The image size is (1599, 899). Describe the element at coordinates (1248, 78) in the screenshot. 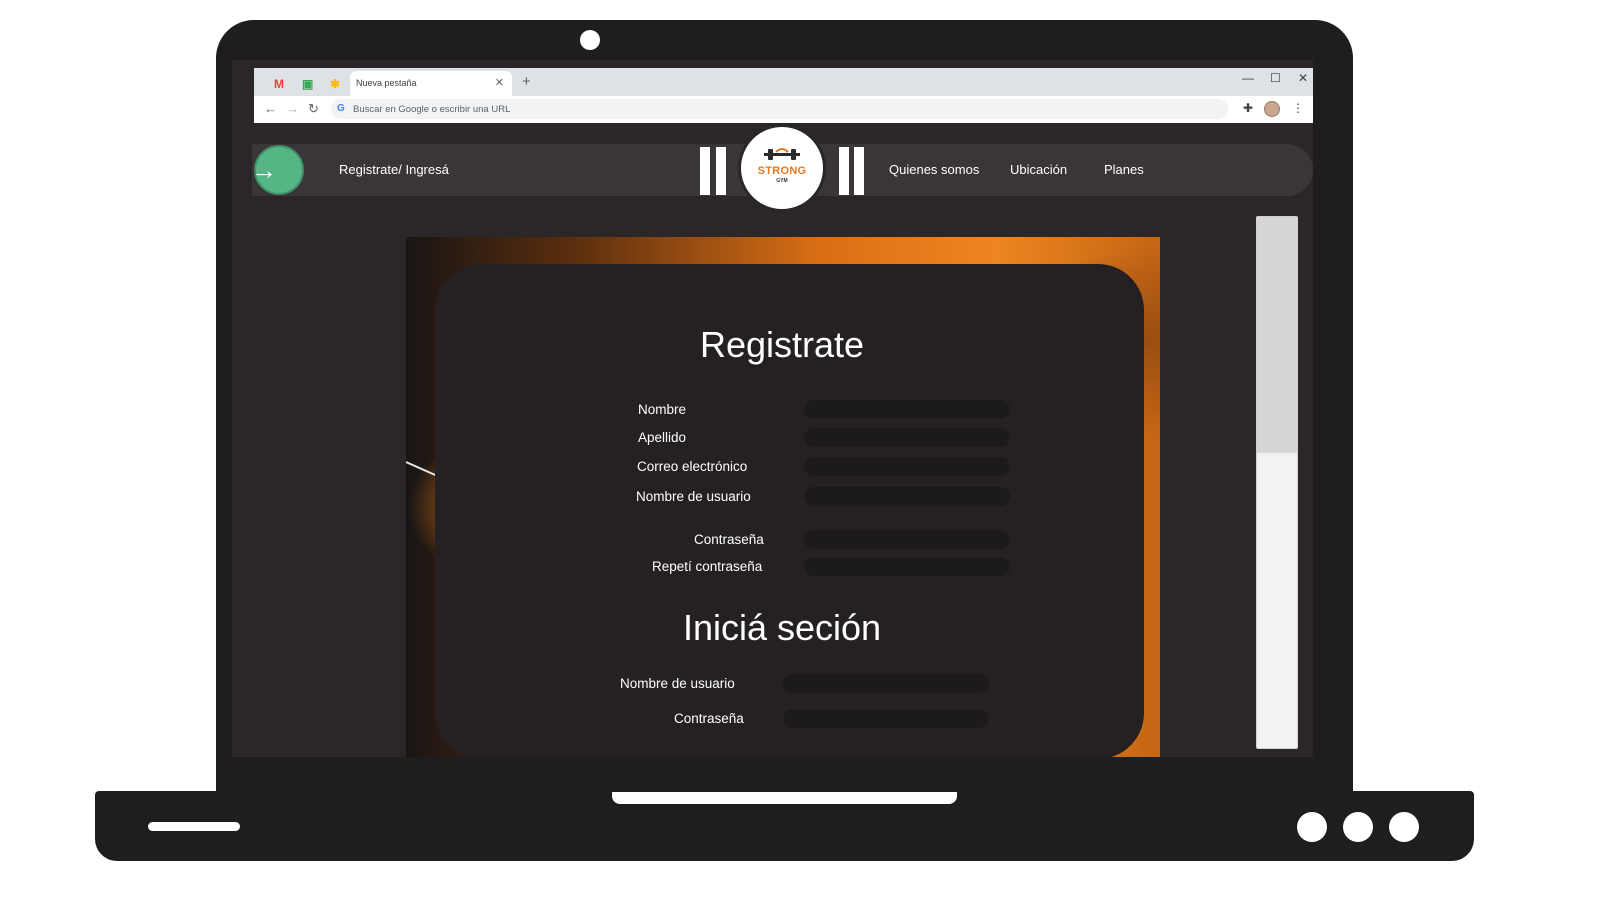

I see `minimize-icon: —` at that location.